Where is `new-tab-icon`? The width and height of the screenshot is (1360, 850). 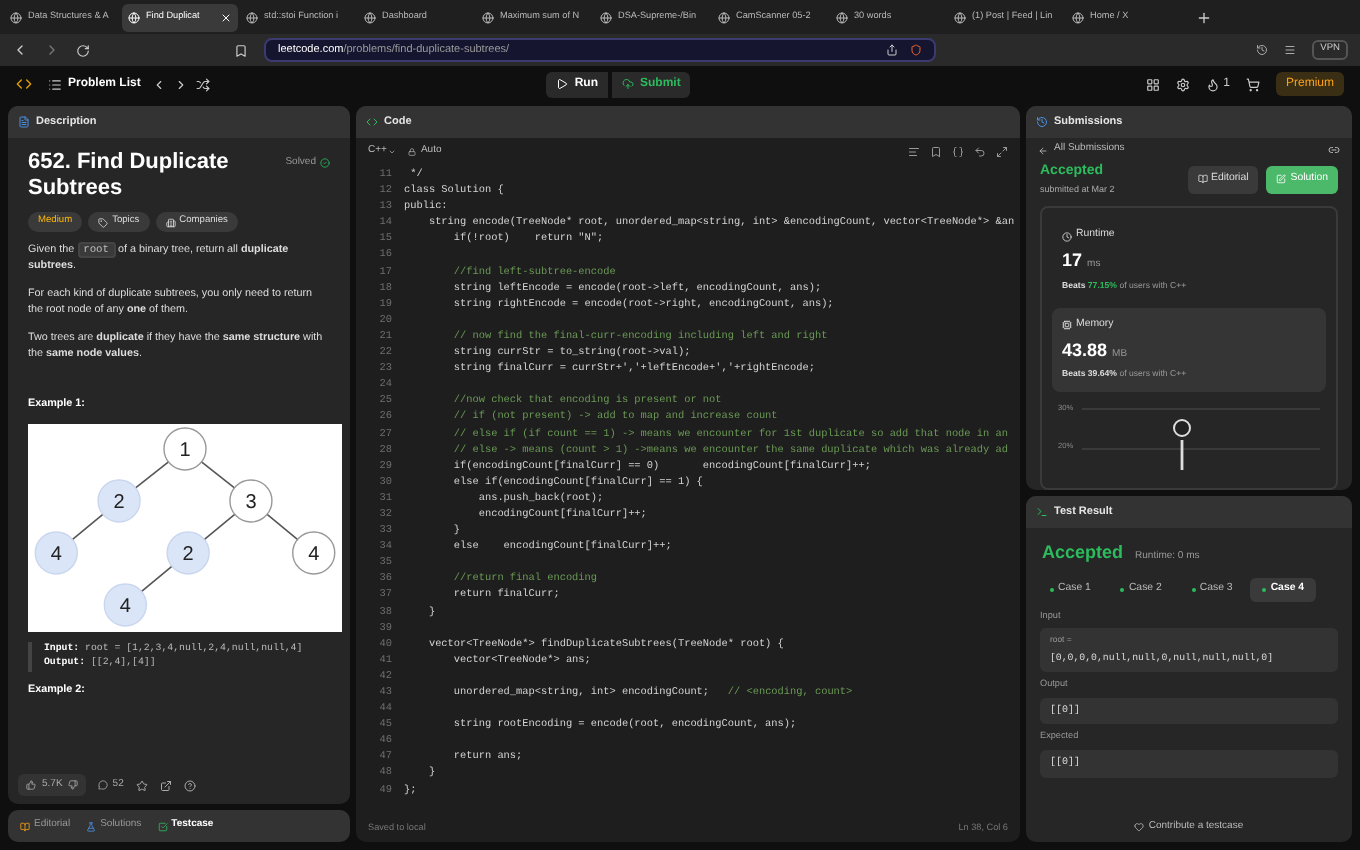
new-tab-icon is located at coordinates (1204, 17).